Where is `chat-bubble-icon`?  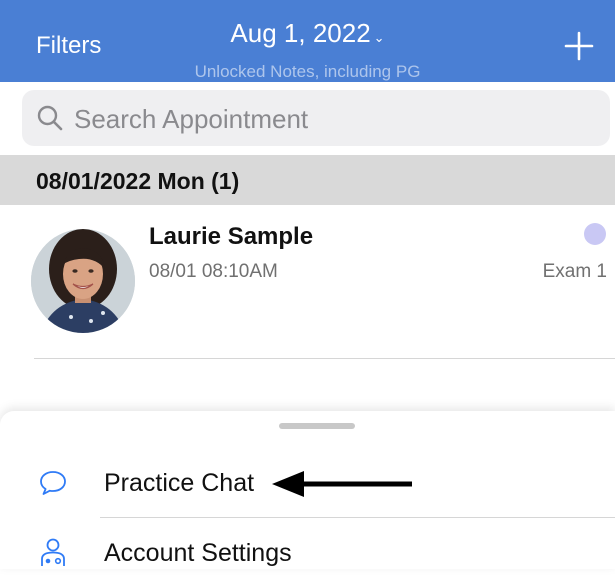 chat-bubble-icon is located at coordinates (53, 483).